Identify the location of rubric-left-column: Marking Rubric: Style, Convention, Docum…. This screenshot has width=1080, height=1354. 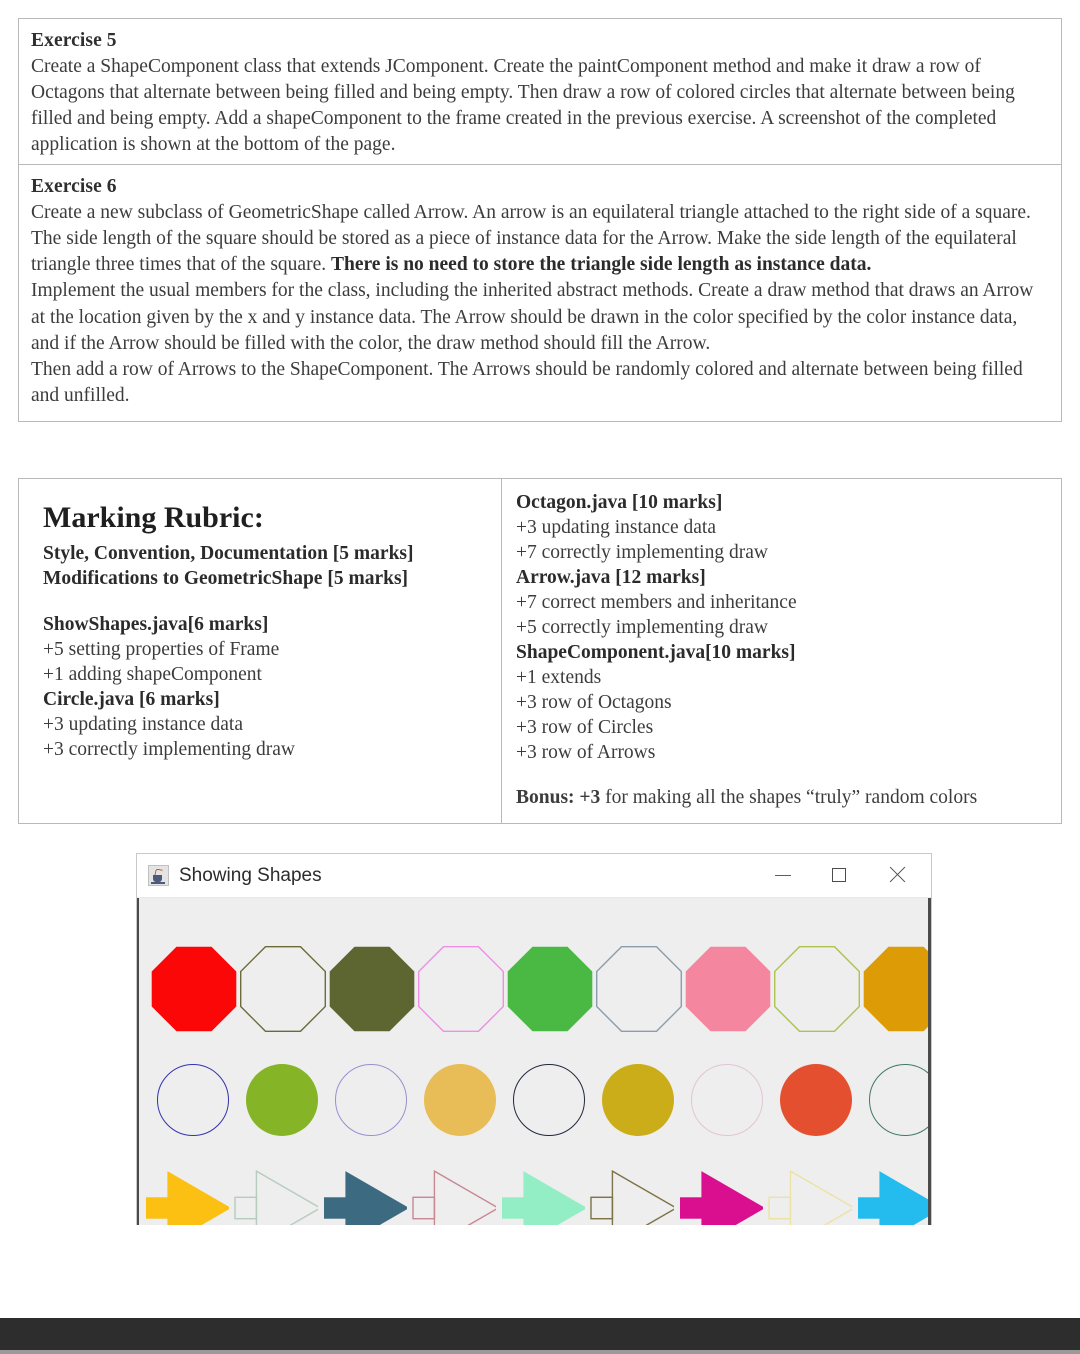
(260, 651).